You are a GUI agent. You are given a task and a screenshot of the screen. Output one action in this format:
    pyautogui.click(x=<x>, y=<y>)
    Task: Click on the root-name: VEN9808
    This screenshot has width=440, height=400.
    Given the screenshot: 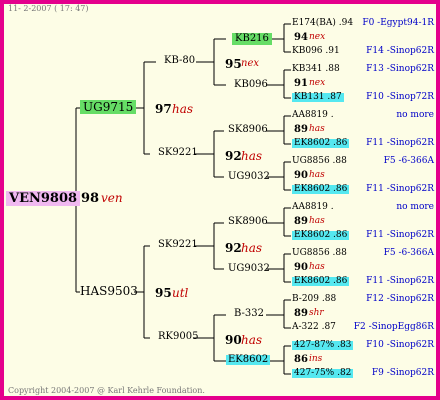 What is the action you would take?
    pyautogui.click(x=43, y=198)
    